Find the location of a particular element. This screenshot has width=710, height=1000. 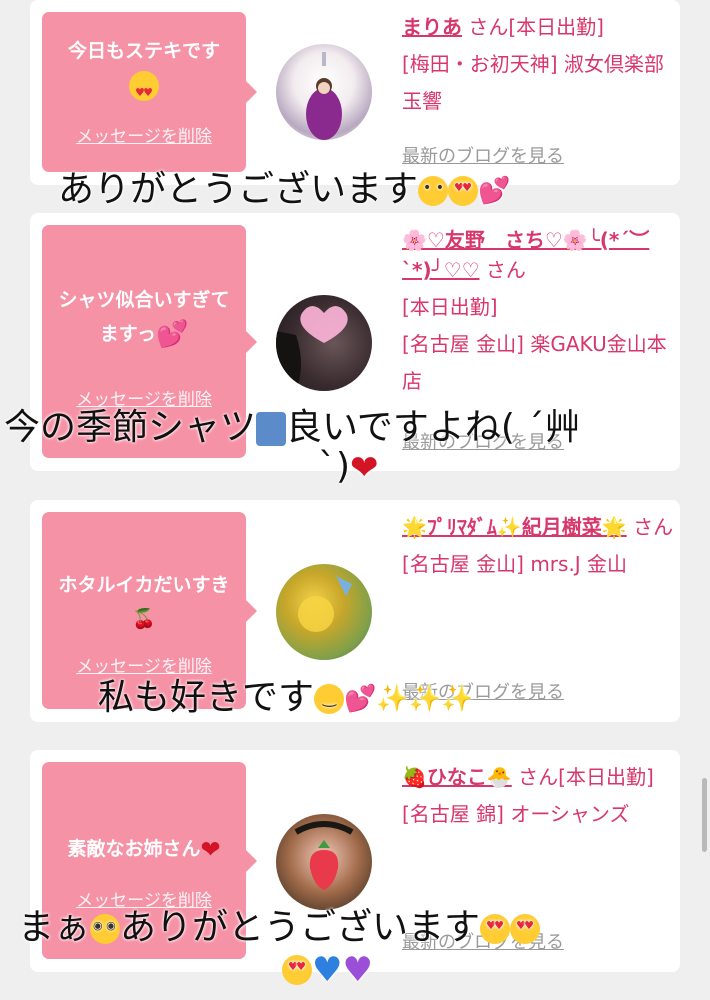

cast-info: まりあ さん[本日出勤] [梅田・お初天神] 淑女倶楽部 玉響 is located at coordinates (538, 66).